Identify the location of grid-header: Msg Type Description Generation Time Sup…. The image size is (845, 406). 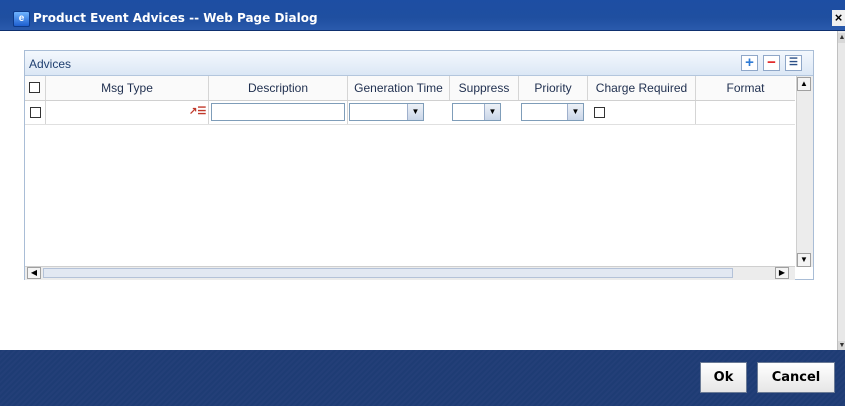
(410, 88).